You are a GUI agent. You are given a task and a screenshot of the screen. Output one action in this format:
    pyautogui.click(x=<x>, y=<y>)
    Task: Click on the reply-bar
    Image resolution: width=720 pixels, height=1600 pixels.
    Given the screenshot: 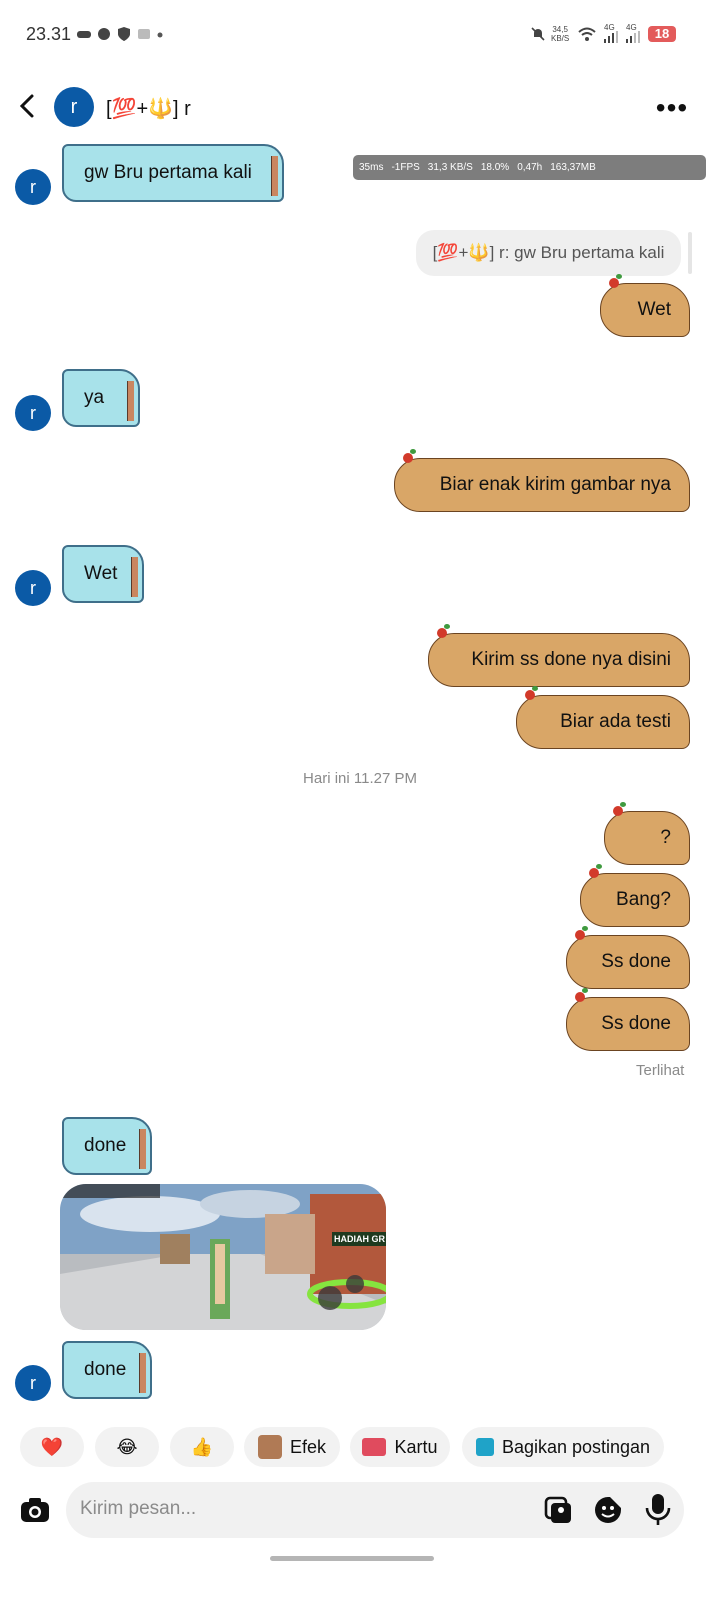 What is the action you would take?
    pyautogui.click(x=690, y=253)
    